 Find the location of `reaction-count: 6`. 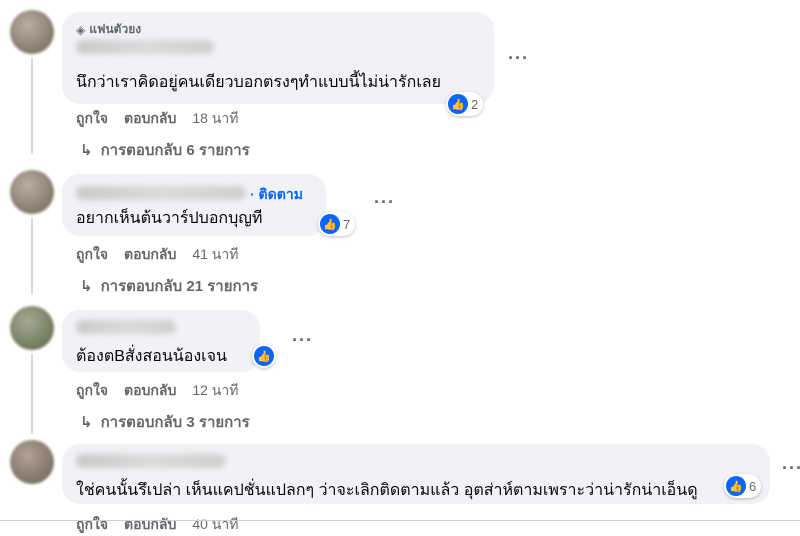

reaction-count: 6 is located at coordinates (753, 486).